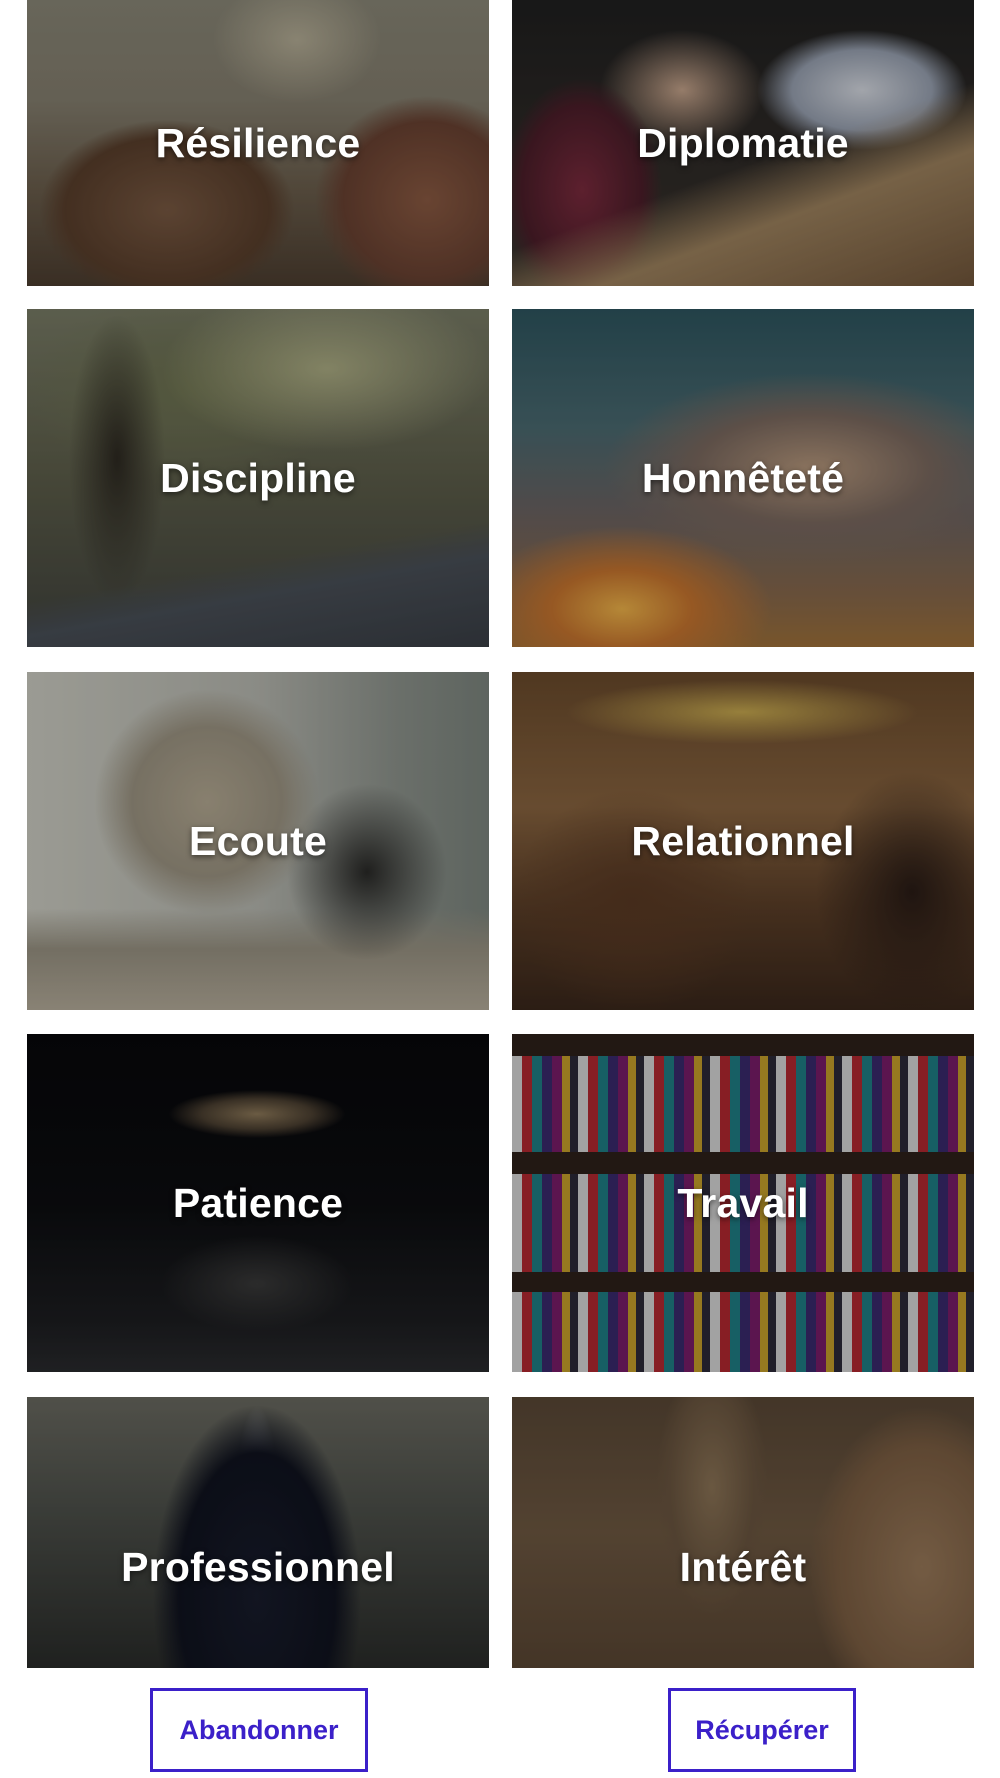  I want to click on recover-button: Récupérer, so click(762, 1730).